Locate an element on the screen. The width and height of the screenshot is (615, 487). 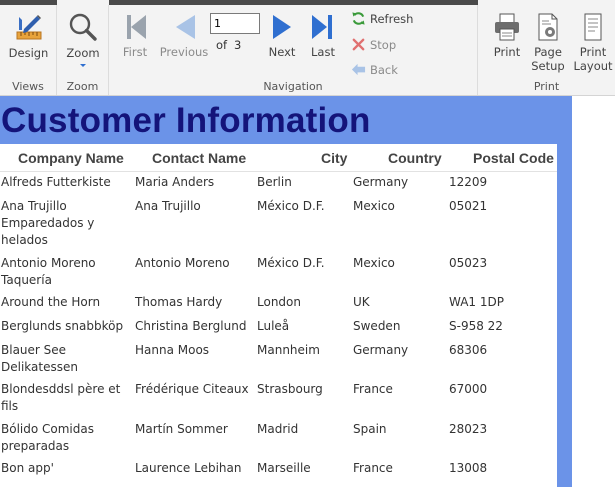
cell-postal: 13008 is located at coordinates (468, 468).